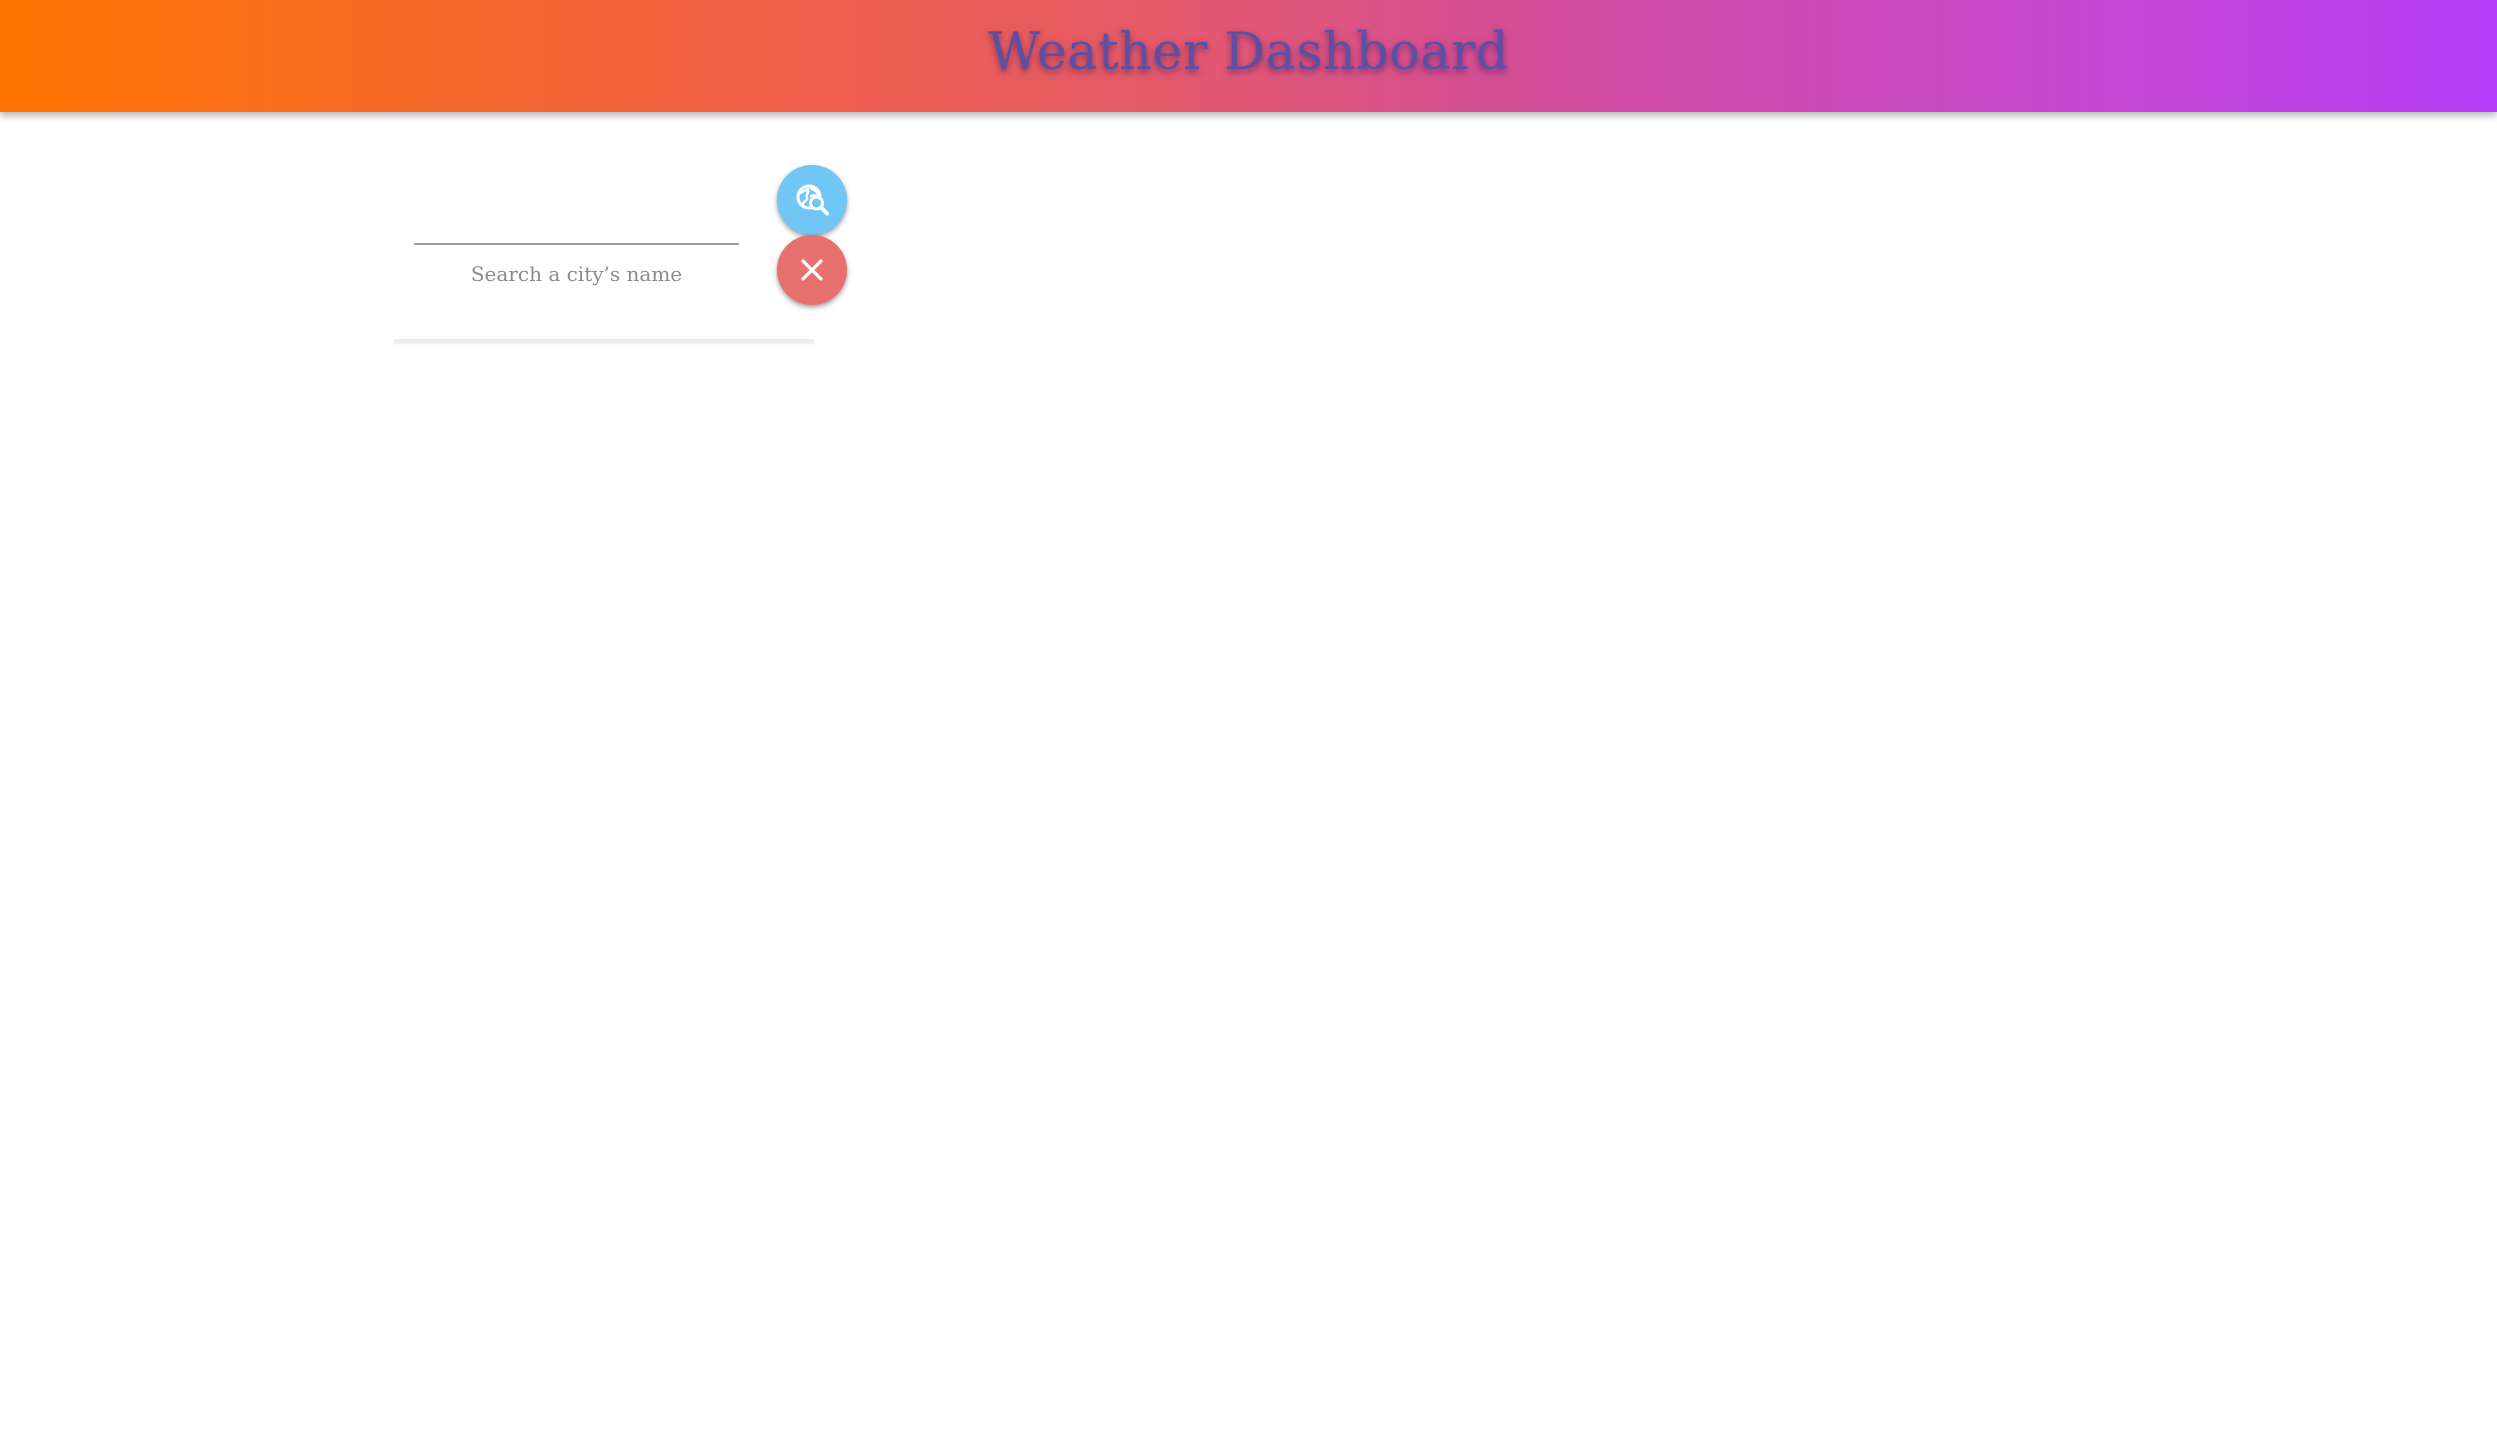 This screenshot has width=2497, height=1440. I want to click on globe-search-icon, so click(812, 200).